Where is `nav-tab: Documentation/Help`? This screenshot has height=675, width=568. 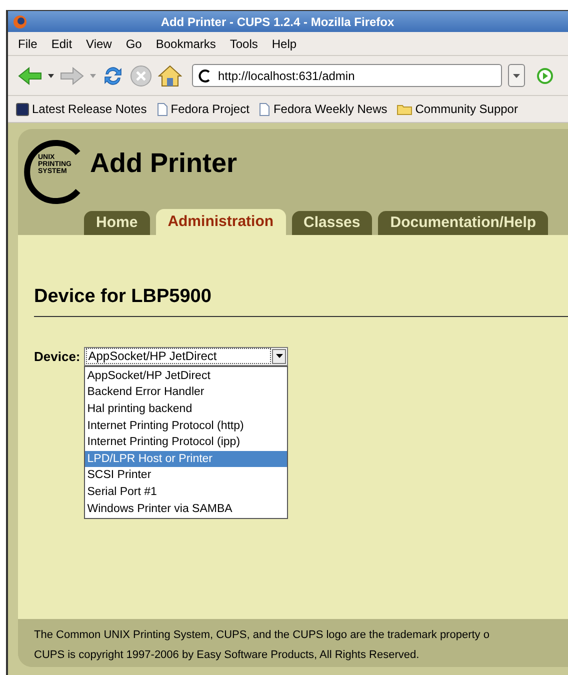 nav-tab: Documentation/Help is located at coordinates (463, 223).